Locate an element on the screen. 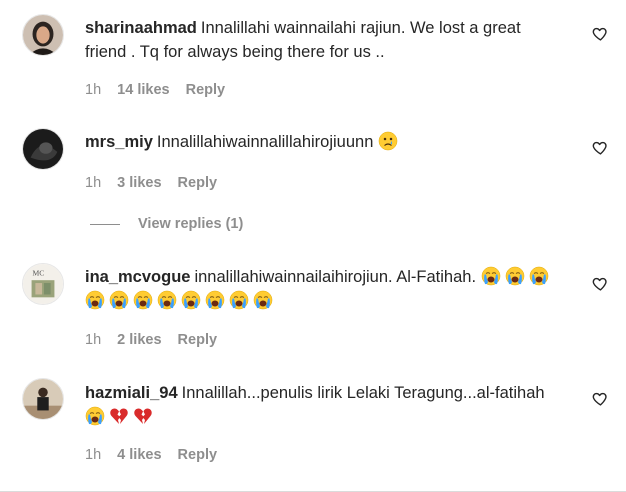 Image resolution: width=626 pixels, height=492 pixels. view-replies-label: View replies (1) is located at coordinates (191, 224).